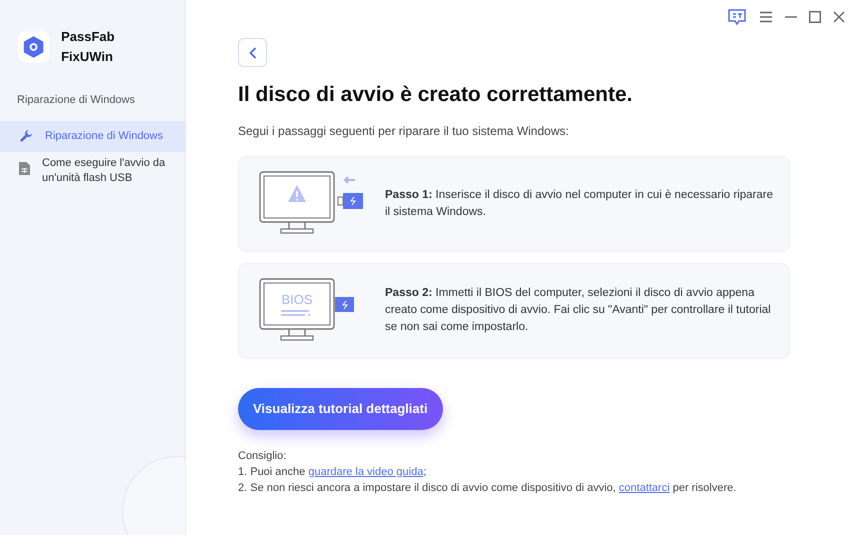 This screenshot has width=855, height=535. Describe the element at coordinates (579, 204) in the screenshot. I see `step-text: Passo 1: Inserisce il disco di avvio nel computer in cui è necessario riparare il sistema Windows.` at that location.